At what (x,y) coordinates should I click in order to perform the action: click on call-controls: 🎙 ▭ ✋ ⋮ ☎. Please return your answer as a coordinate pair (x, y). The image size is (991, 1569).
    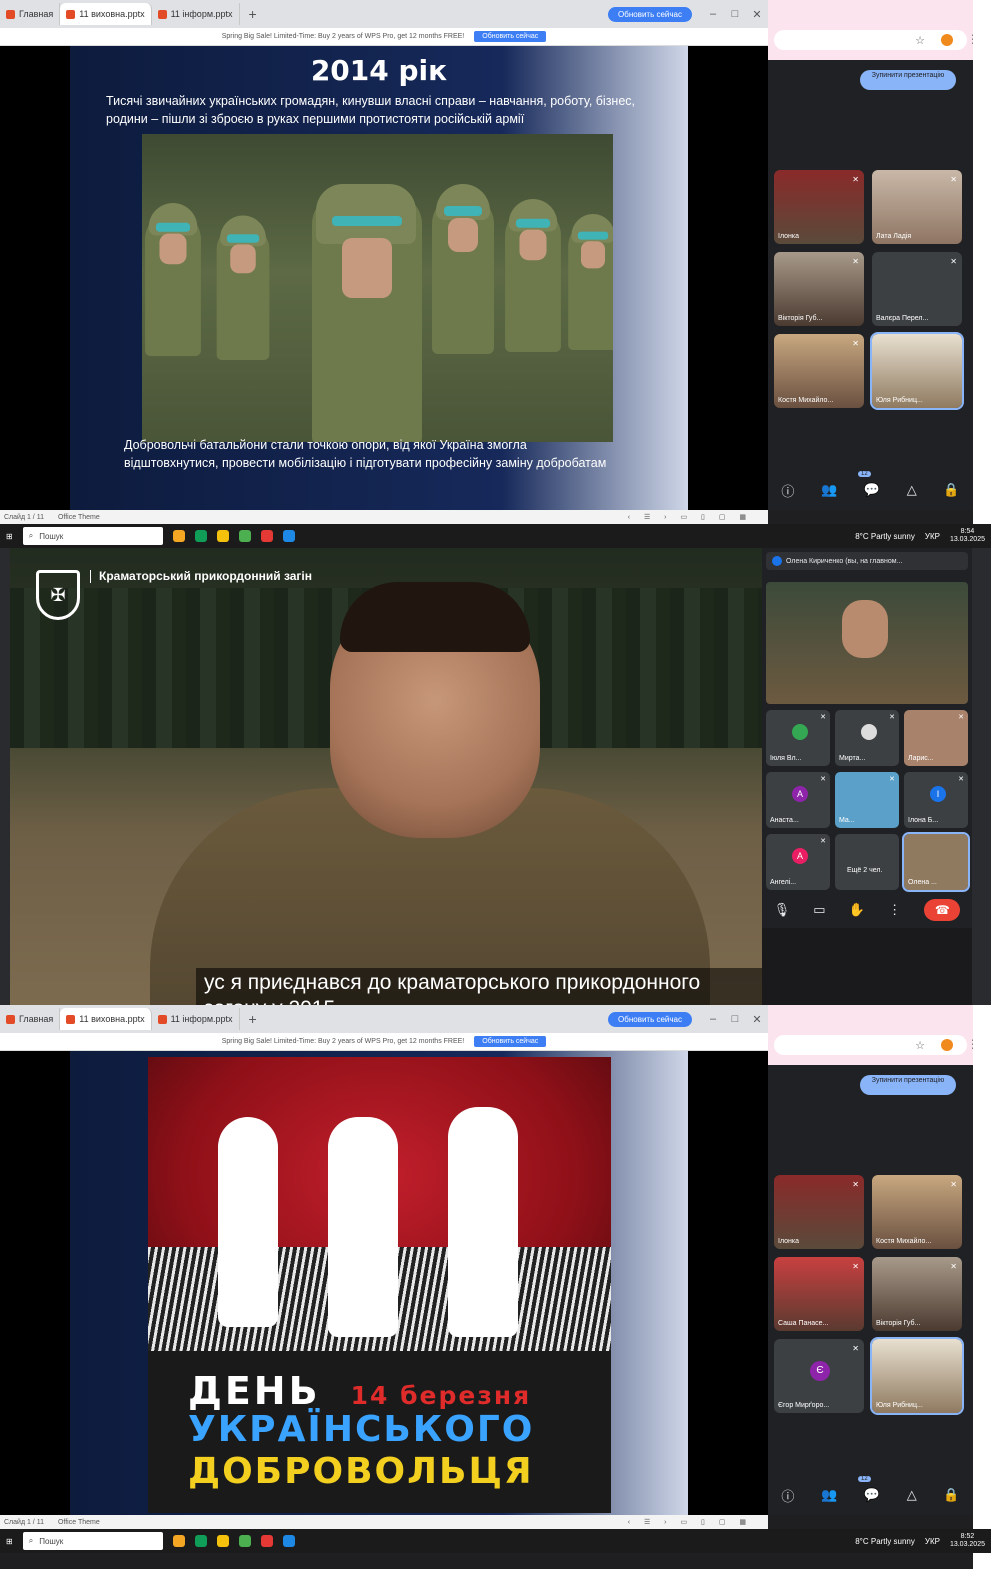
    Looking at the image, I should click on (867, 910).